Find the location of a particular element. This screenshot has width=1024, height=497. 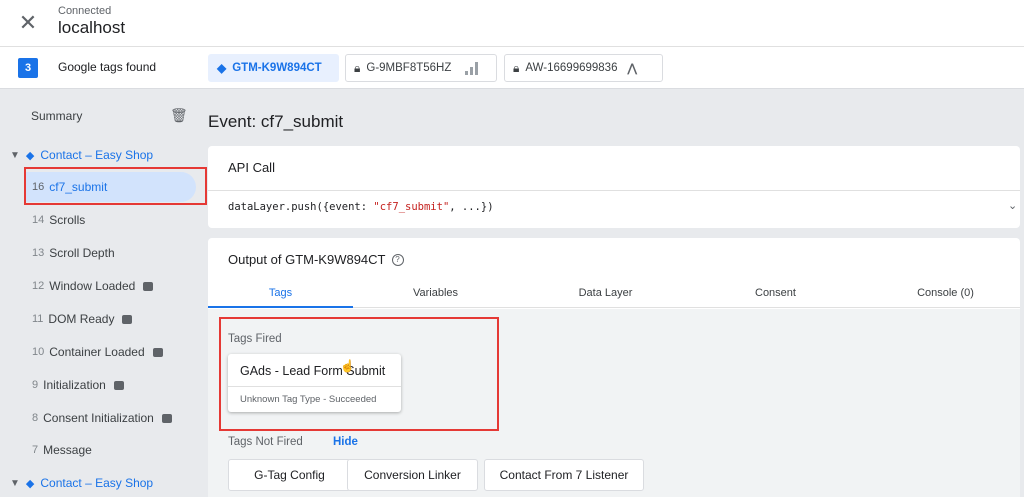

sidebar-summary: Summary is located at coordinates (56, 116).